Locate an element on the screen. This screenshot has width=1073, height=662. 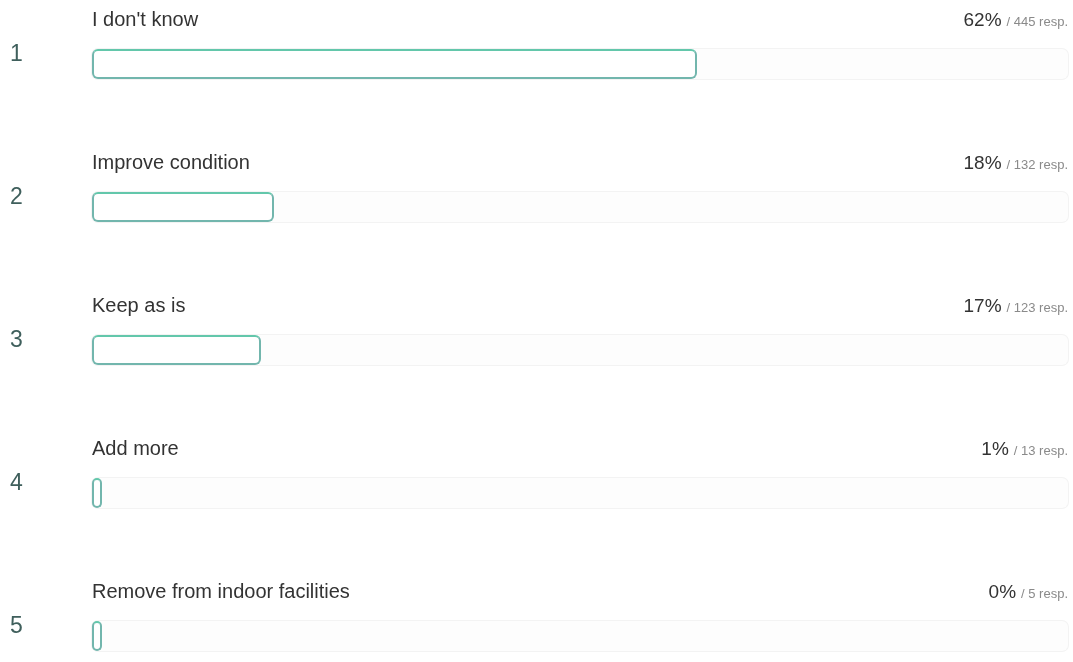
answer-stat: 1% / 13 resp. is located at coordinates (1024, 449).